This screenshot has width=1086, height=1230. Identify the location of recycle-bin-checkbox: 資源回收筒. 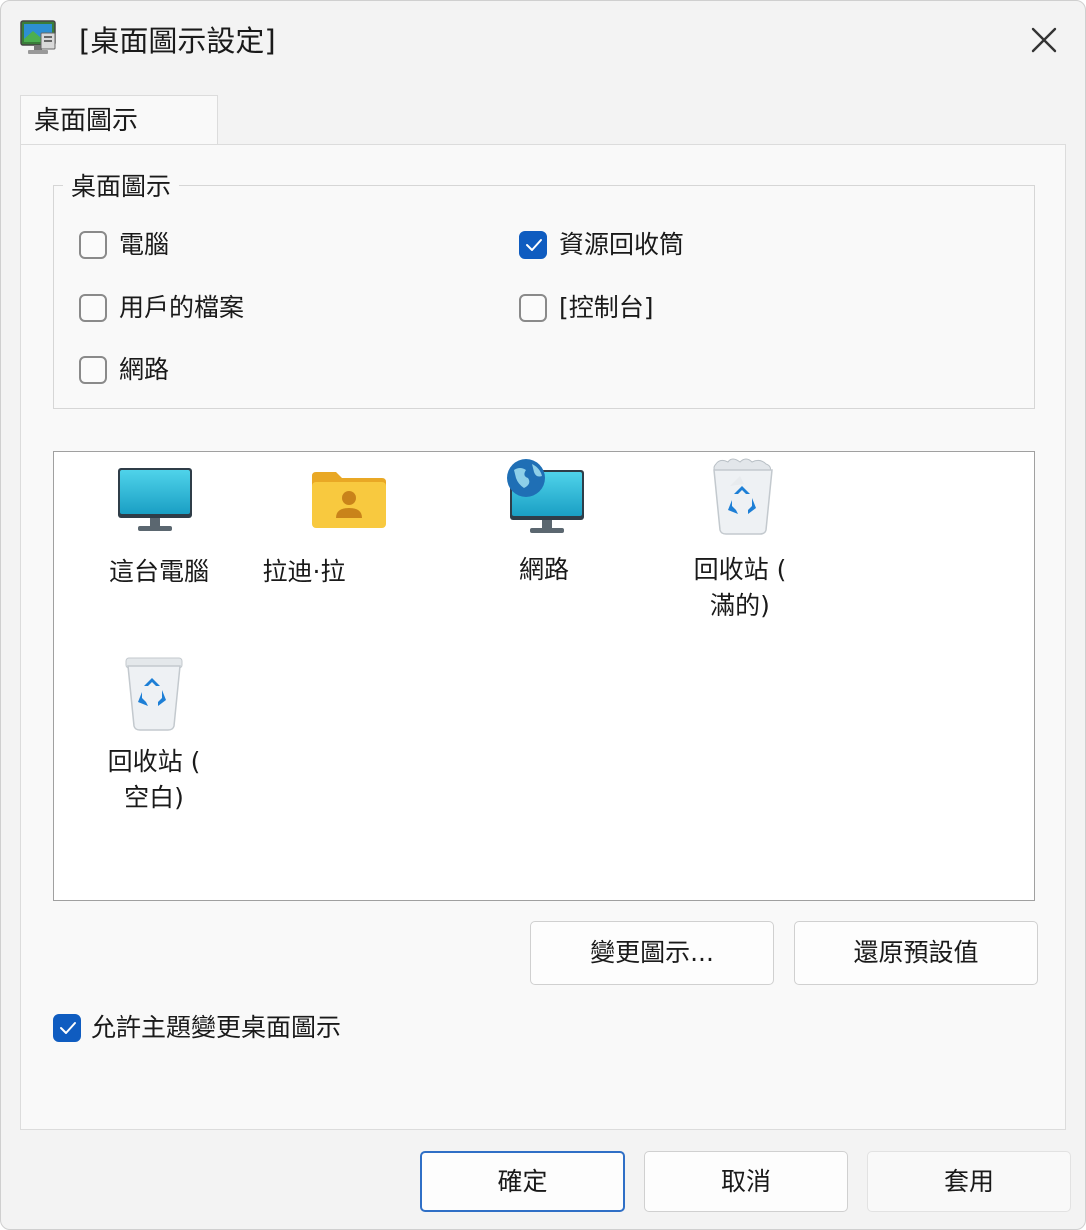
(649, 246).